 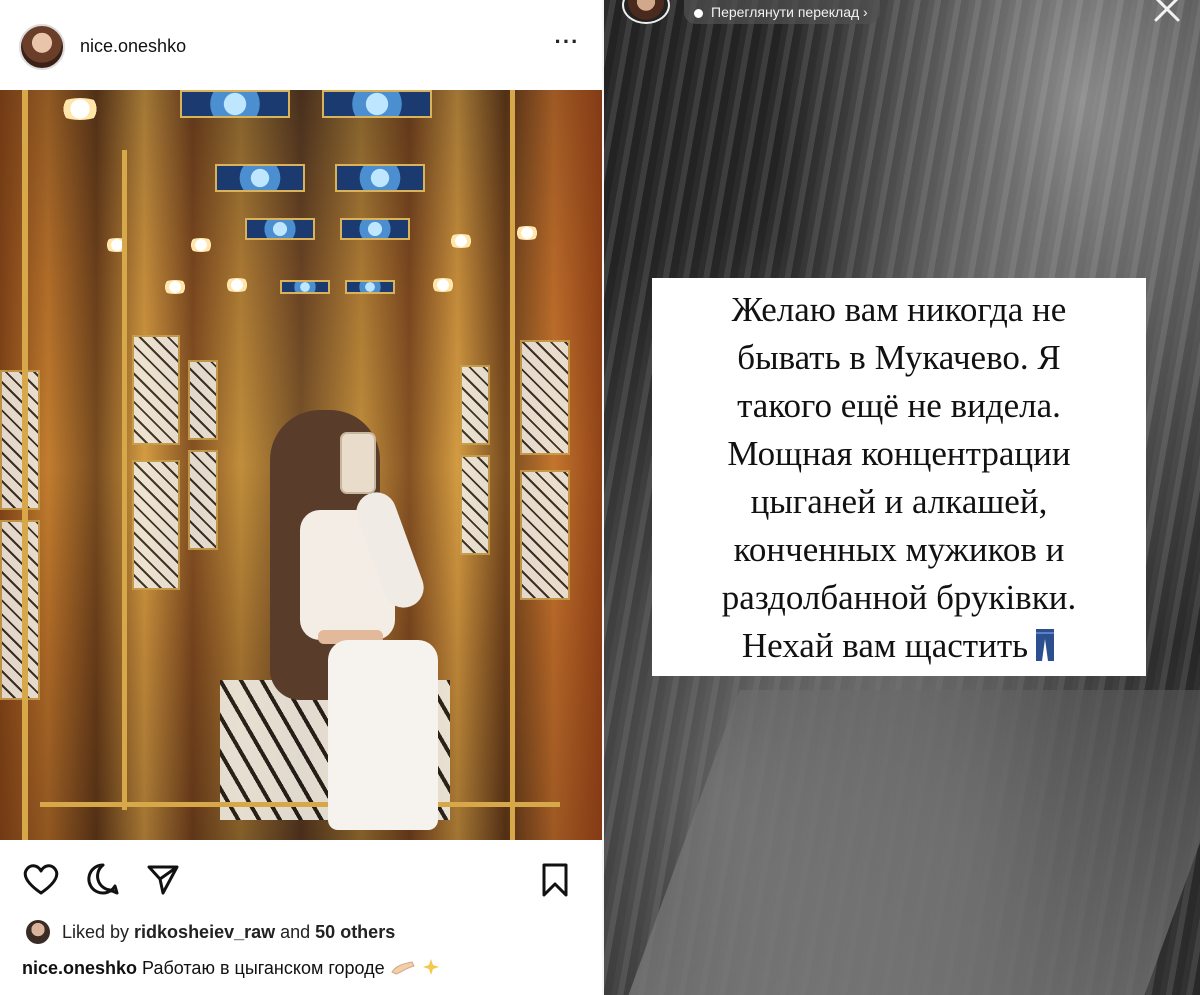 I want to click on phone, so click(x=358, y=463).